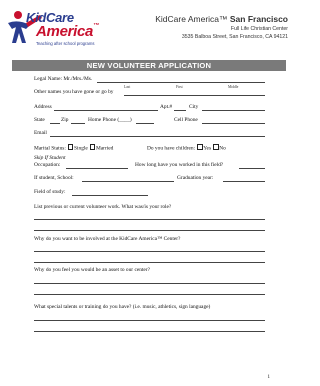  What do you see at coordinates (128, 181) in the screenshot?
I see `student-school-field` at bounding box center [128, 181].